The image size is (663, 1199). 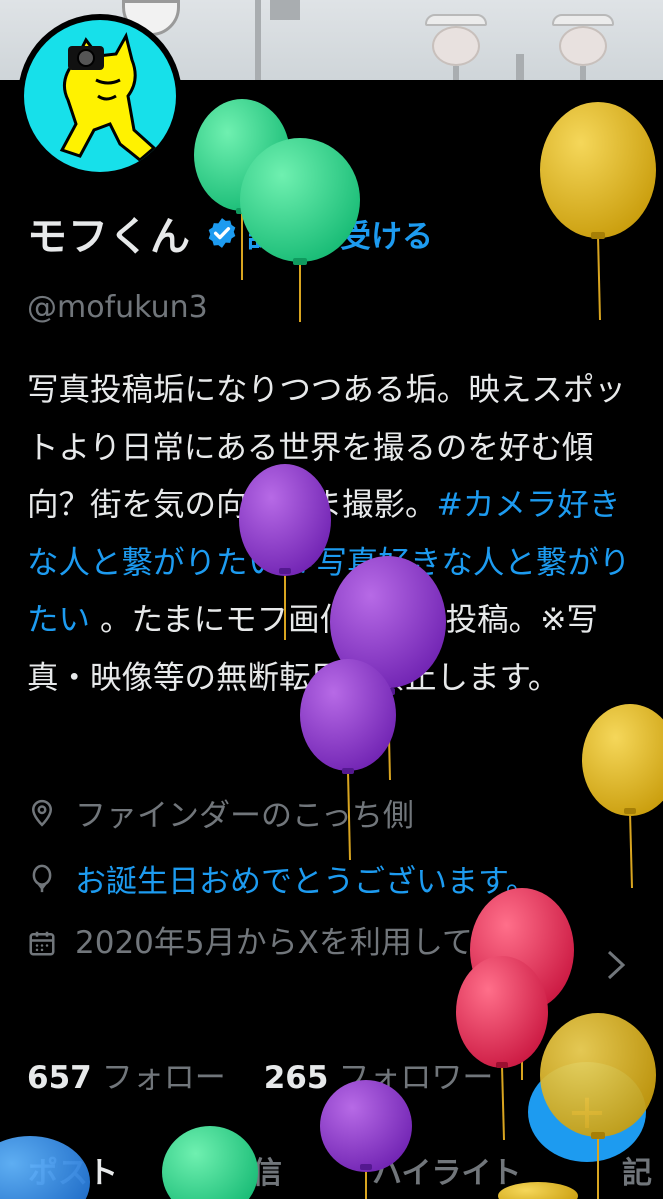 What do you see at coordinates (42, 878) in the screenshot?
I see `balloon-icon` at bounding box center [42, 878].